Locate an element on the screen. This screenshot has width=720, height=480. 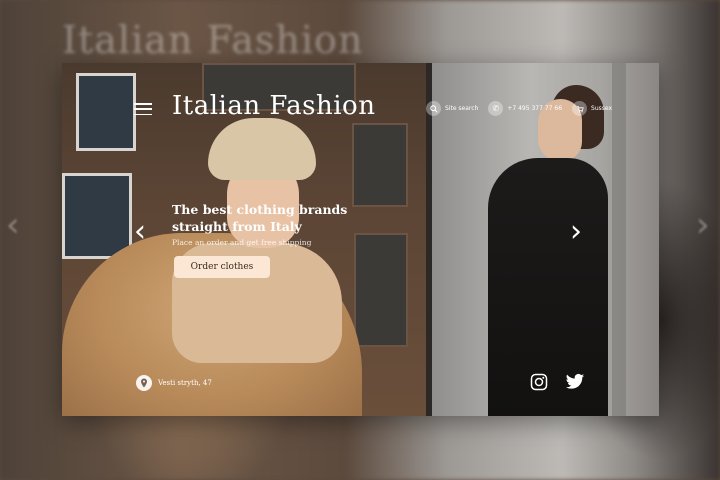
next-slide-arrow: › is located at coordinates (576, 232).